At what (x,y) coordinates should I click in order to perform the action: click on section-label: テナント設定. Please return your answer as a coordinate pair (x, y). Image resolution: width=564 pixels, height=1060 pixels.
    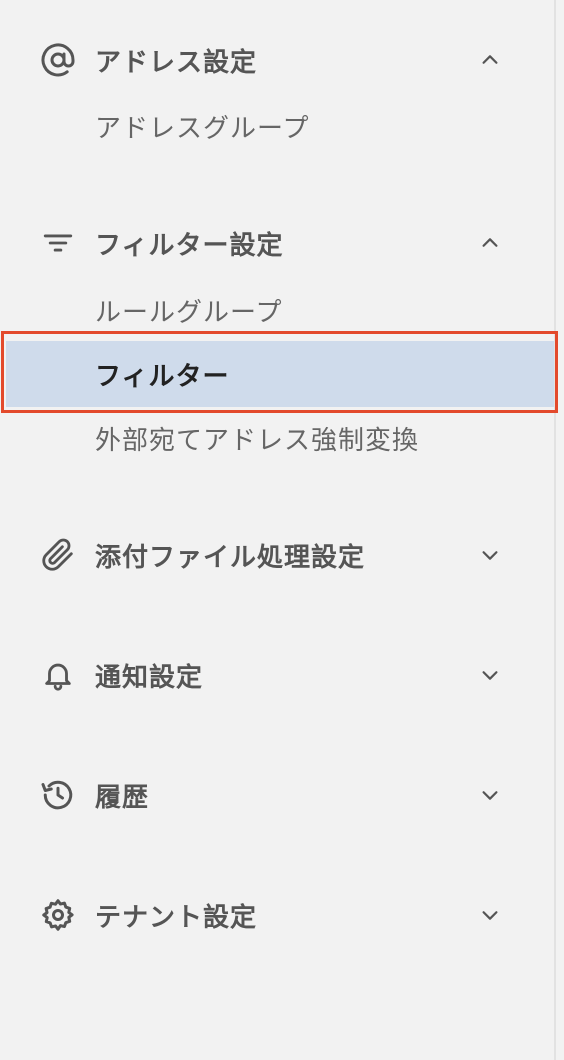
    Looking at the image, I should click on (176, 917).